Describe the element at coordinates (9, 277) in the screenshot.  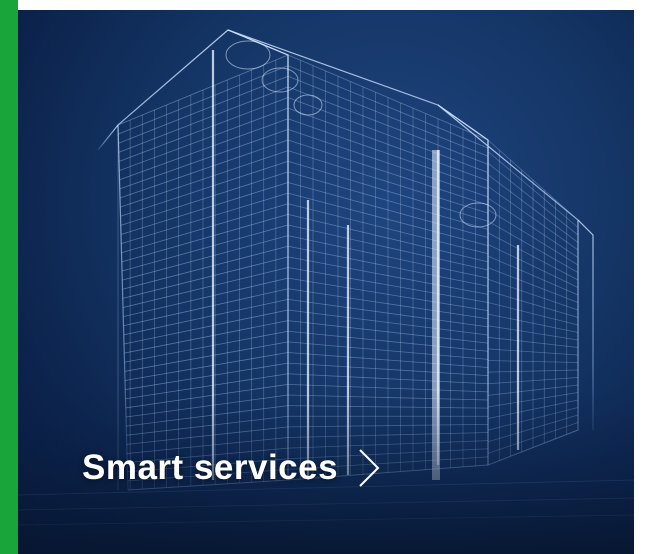
I see `green-accent-bar` at that location.